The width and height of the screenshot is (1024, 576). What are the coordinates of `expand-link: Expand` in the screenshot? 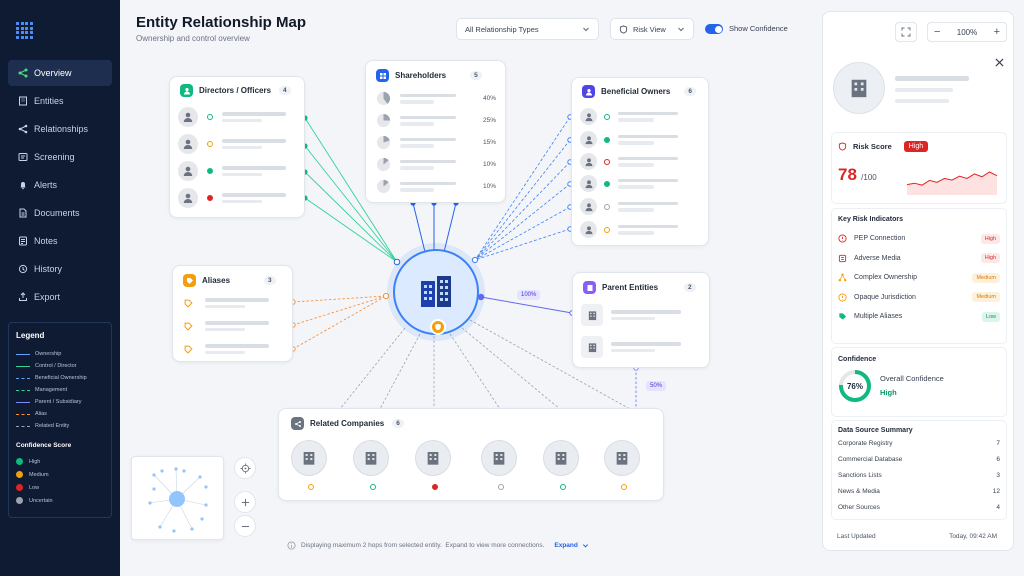 It's located at (571, 545).